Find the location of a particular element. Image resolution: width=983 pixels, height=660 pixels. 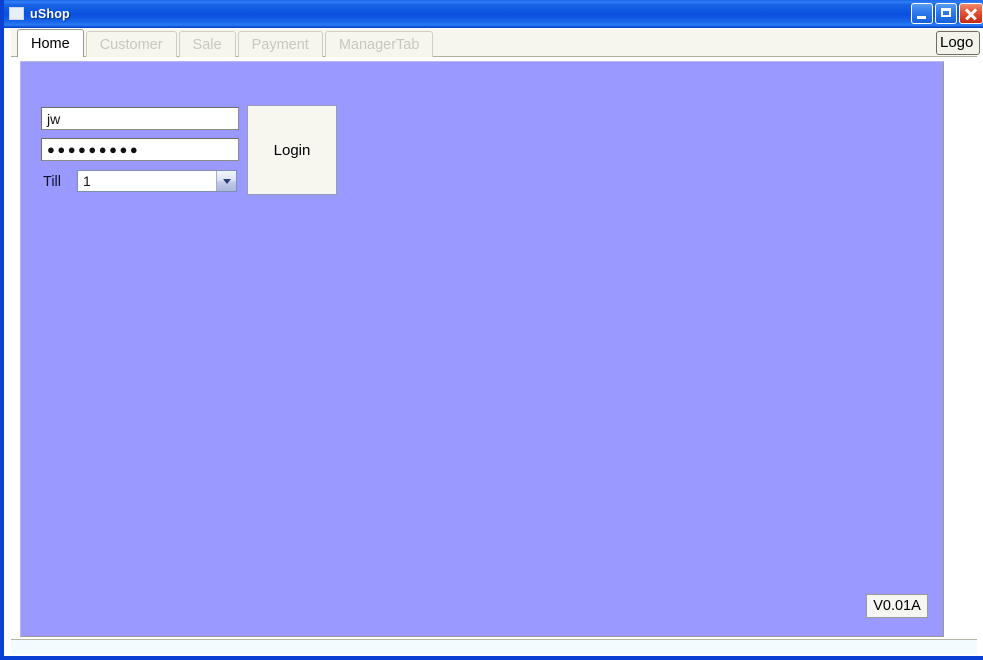

minimize-button is located at coordinates (922, 13).